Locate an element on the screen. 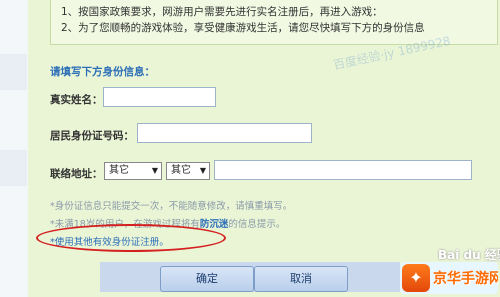  jinghua-logo-icon: ✦ is located at coordinates (416, 278).